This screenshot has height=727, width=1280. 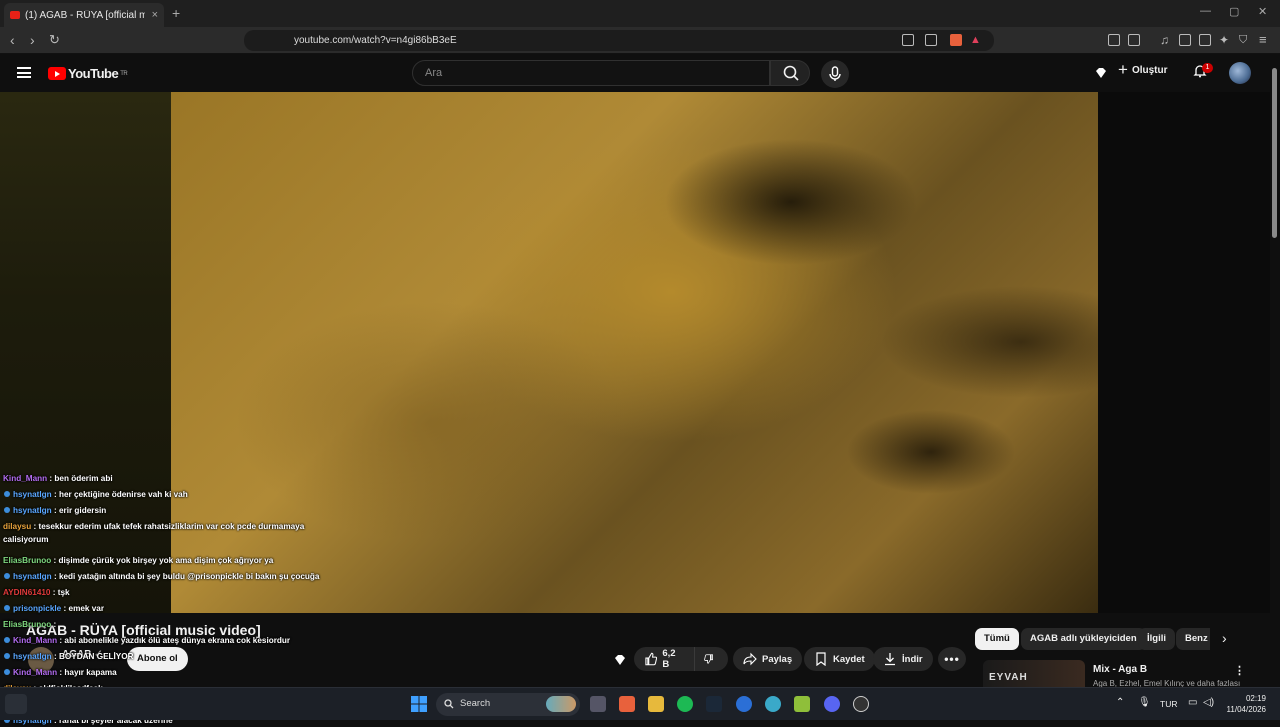 What do you see at coordinates (1134, 40) in the screenshot?
I see `screenshot-icon` at bounding box center [1134, 40].